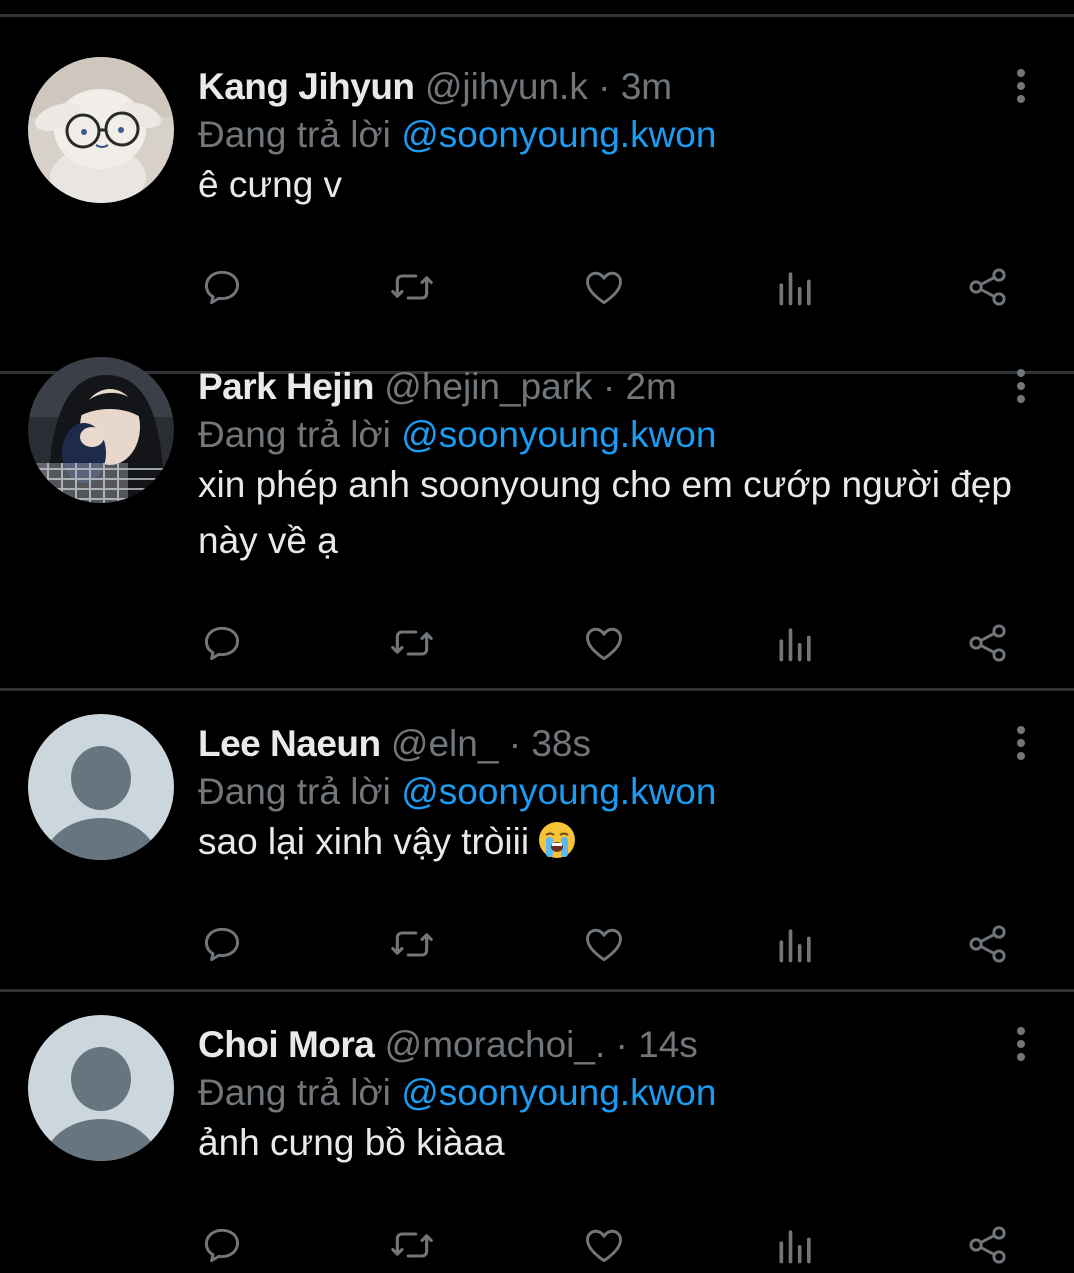 Image resolution: width=1074 pixels, height=1273 pixels. Describe the element at coordinates (557, 840) in the screenshot. I see `loudly-crying-face-icon` at that location.